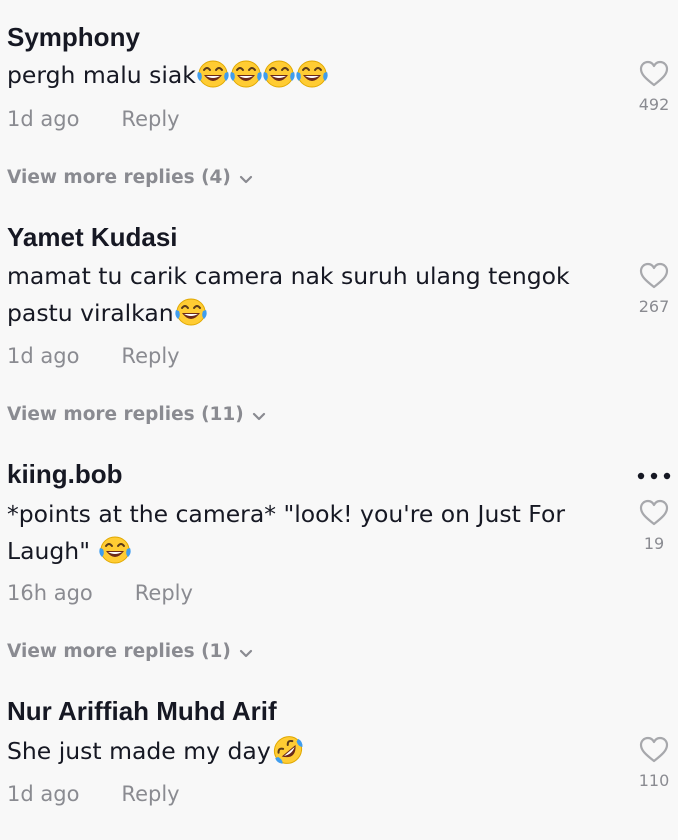  I want to click on like-count: 110, so click(654, 780).